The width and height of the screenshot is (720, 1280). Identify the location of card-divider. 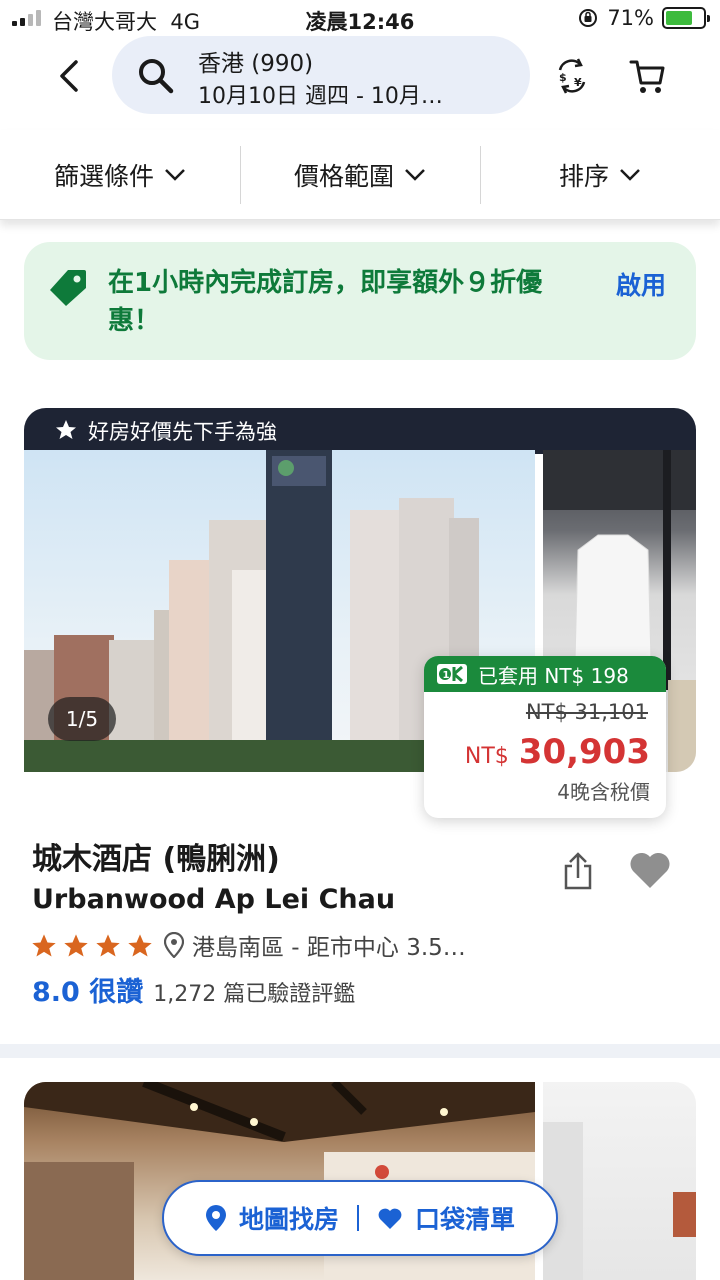
(360, 1051).